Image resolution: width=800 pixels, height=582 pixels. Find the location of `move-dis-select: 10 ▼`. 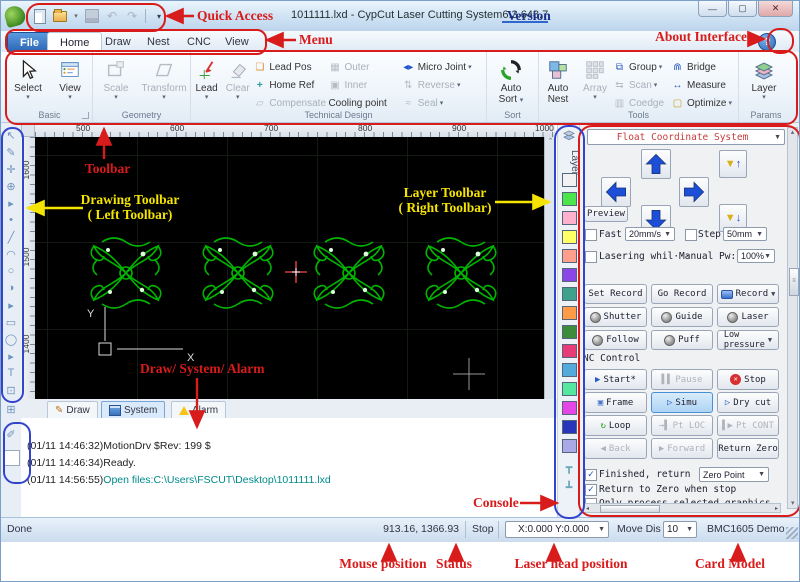

move-dis-select: 10 ▼ is located at coordinates (680, 529).